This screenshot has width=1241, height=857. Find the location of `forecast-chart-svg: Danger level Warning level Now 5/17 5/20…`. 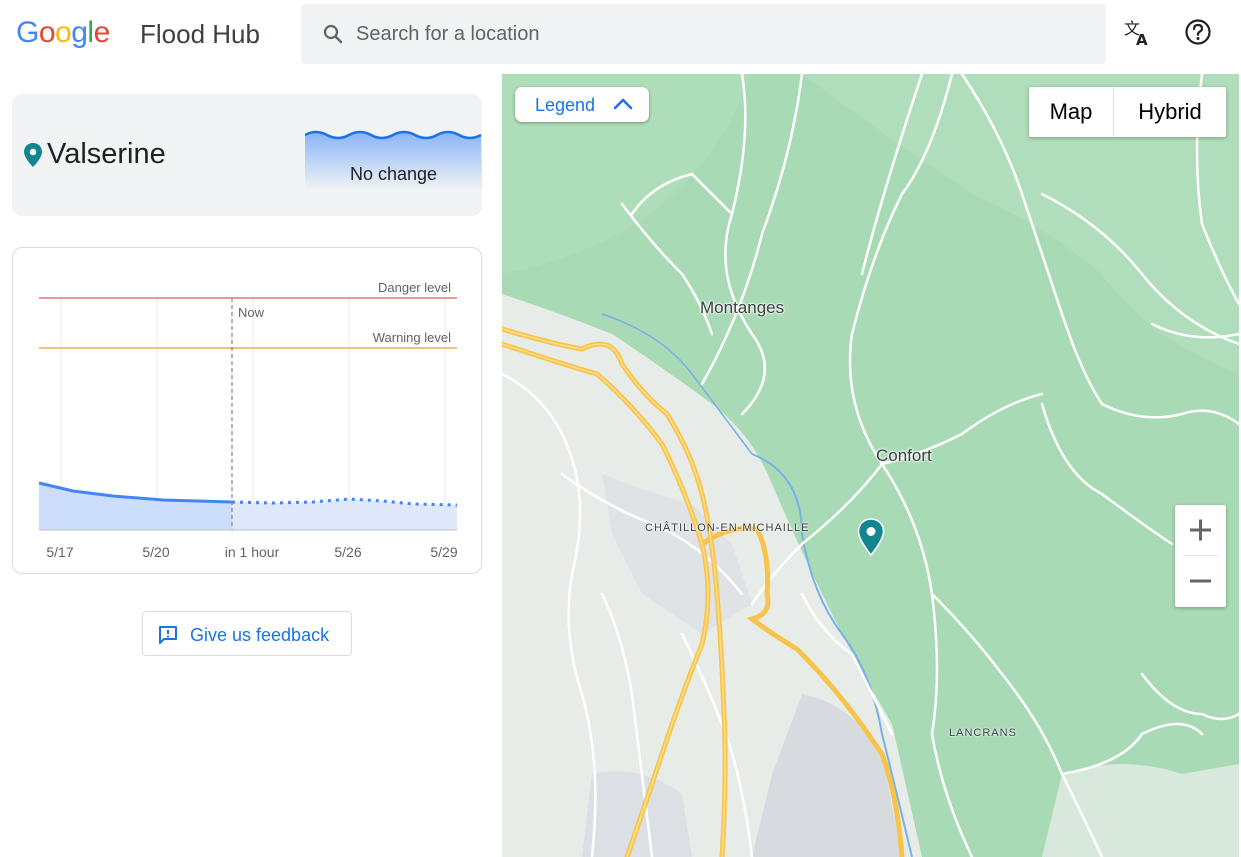

forecast-chart-svg: Danger level Warning level Now 5/17 5/20… is located at coordinates (248, 420).